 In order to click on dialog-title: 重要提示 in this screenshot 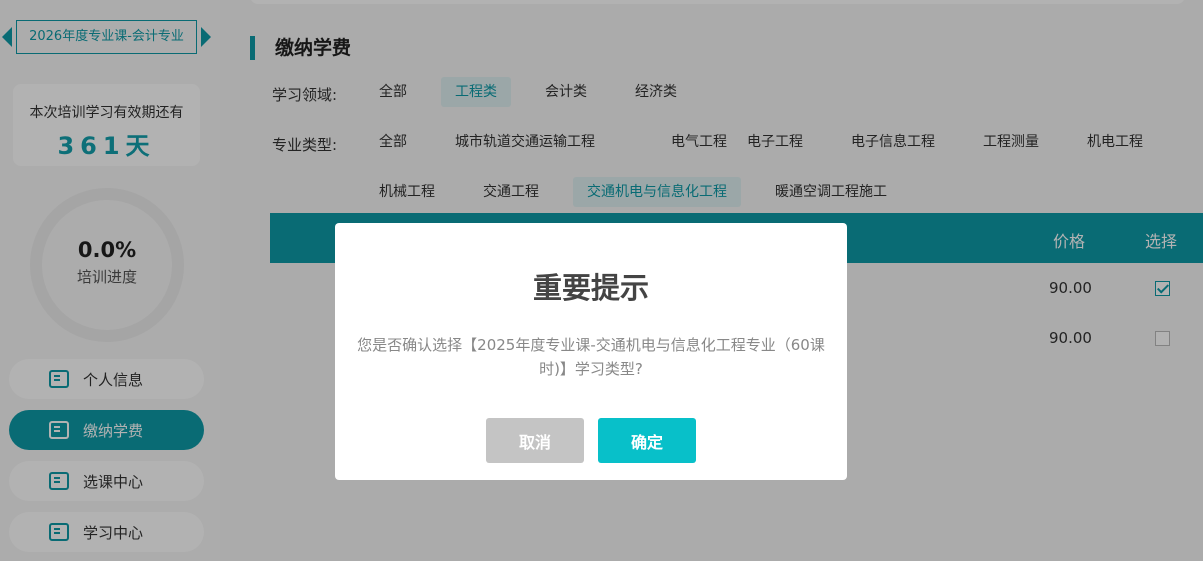, I will do `click(590, 288)`.